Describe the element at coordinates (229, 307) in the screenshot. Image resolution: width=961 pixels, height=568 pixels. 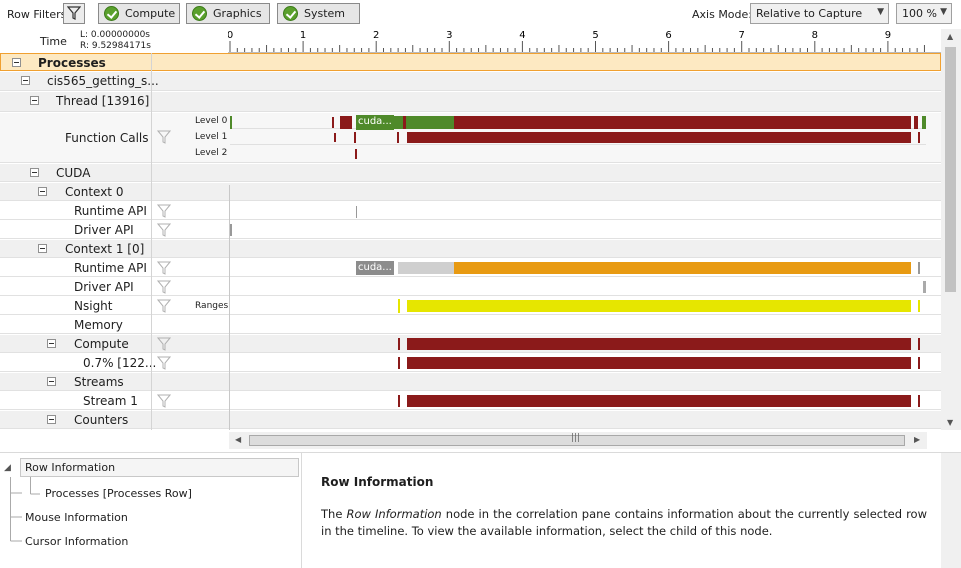
I see `timeline-start-line` at that location.